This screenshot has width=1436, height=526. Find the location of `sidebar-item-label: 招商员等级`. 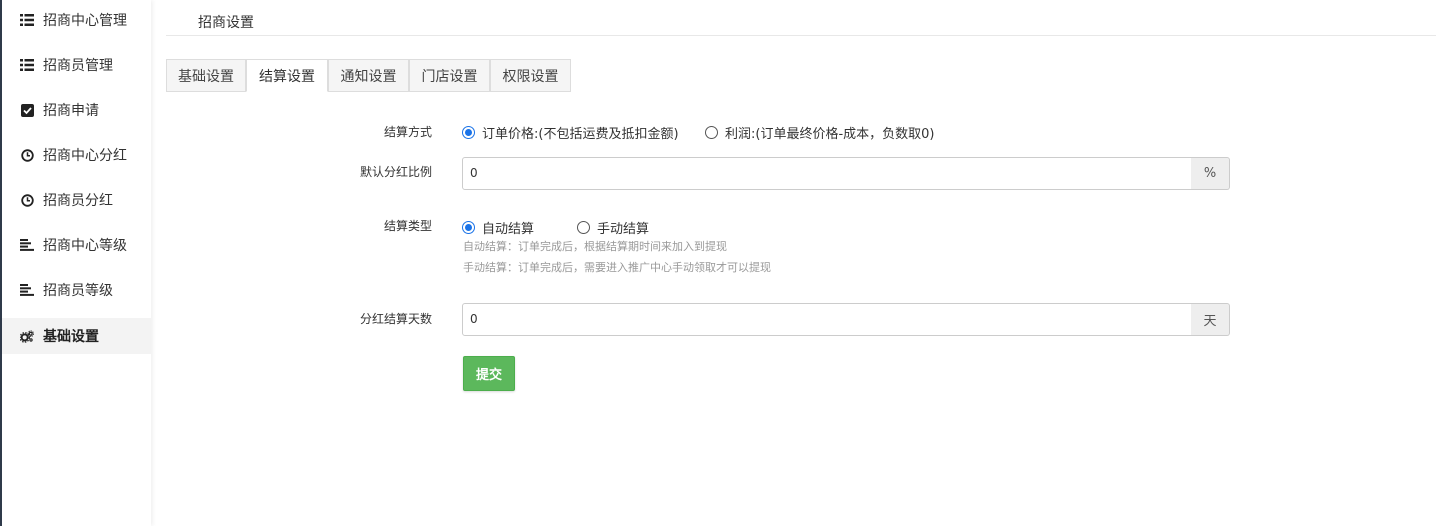

sidebar-item-label: 招商员等级 is located at coordinates (78, 291).